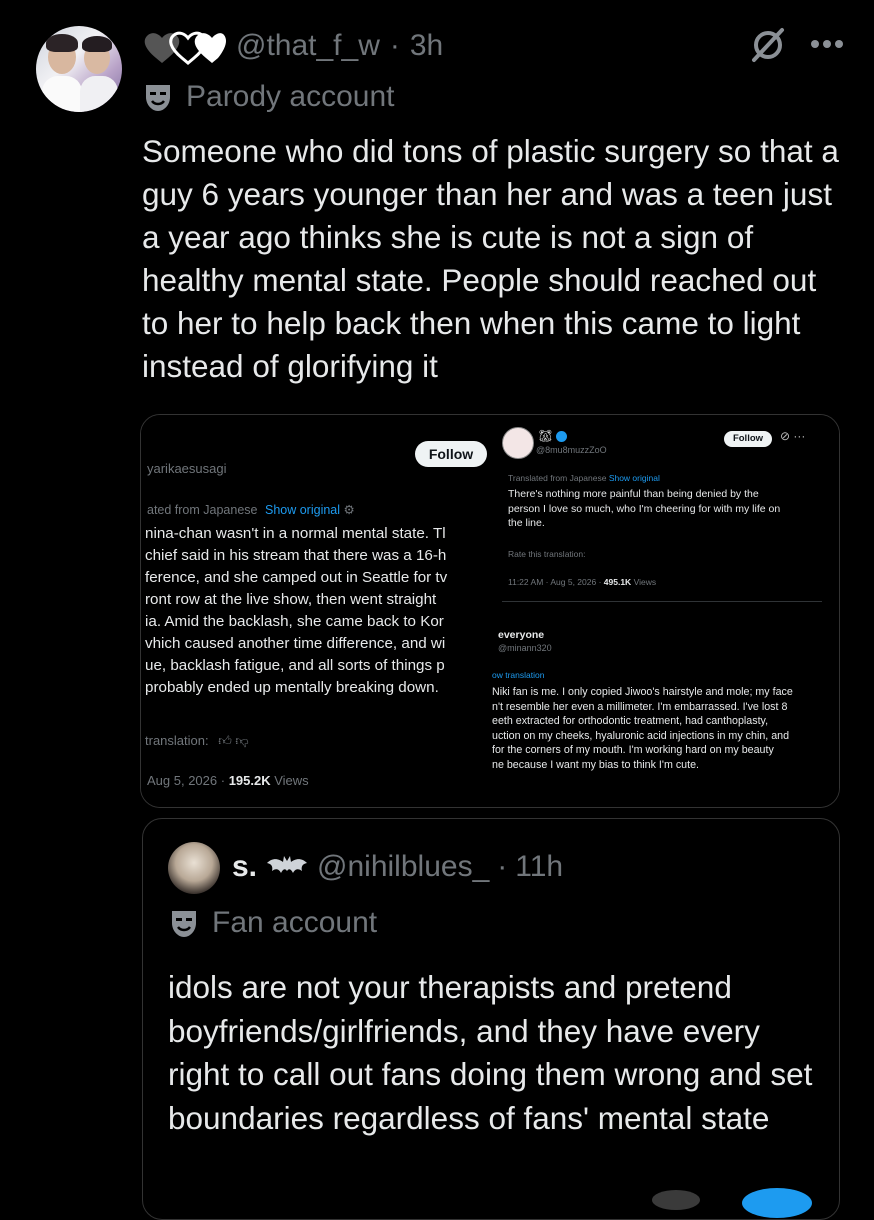 Image resolution: width=874 pixels, height=1220 pixels. Describe the element at coordinates (244, 867) in the screenshot. I see `quoted-name: s.` at that location.